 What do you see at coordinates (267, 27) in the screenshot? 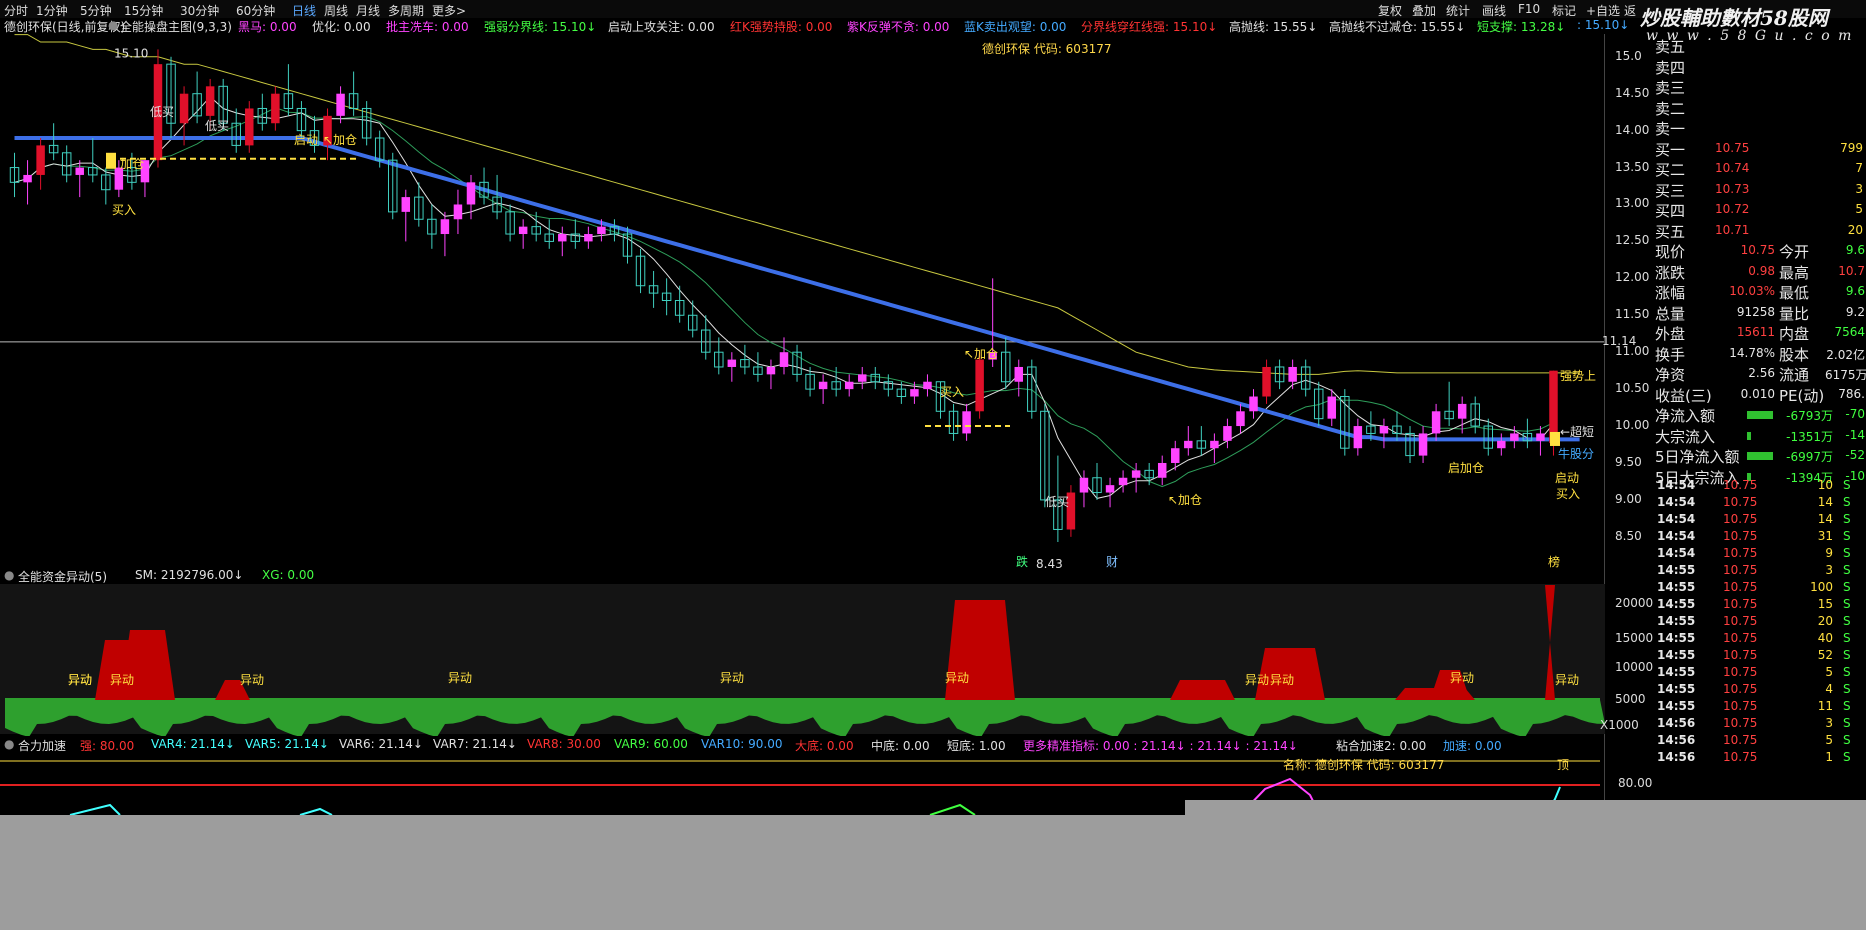
I see `indicator-item-0: 黑马: 0.00` at bounding box center [267, 27].